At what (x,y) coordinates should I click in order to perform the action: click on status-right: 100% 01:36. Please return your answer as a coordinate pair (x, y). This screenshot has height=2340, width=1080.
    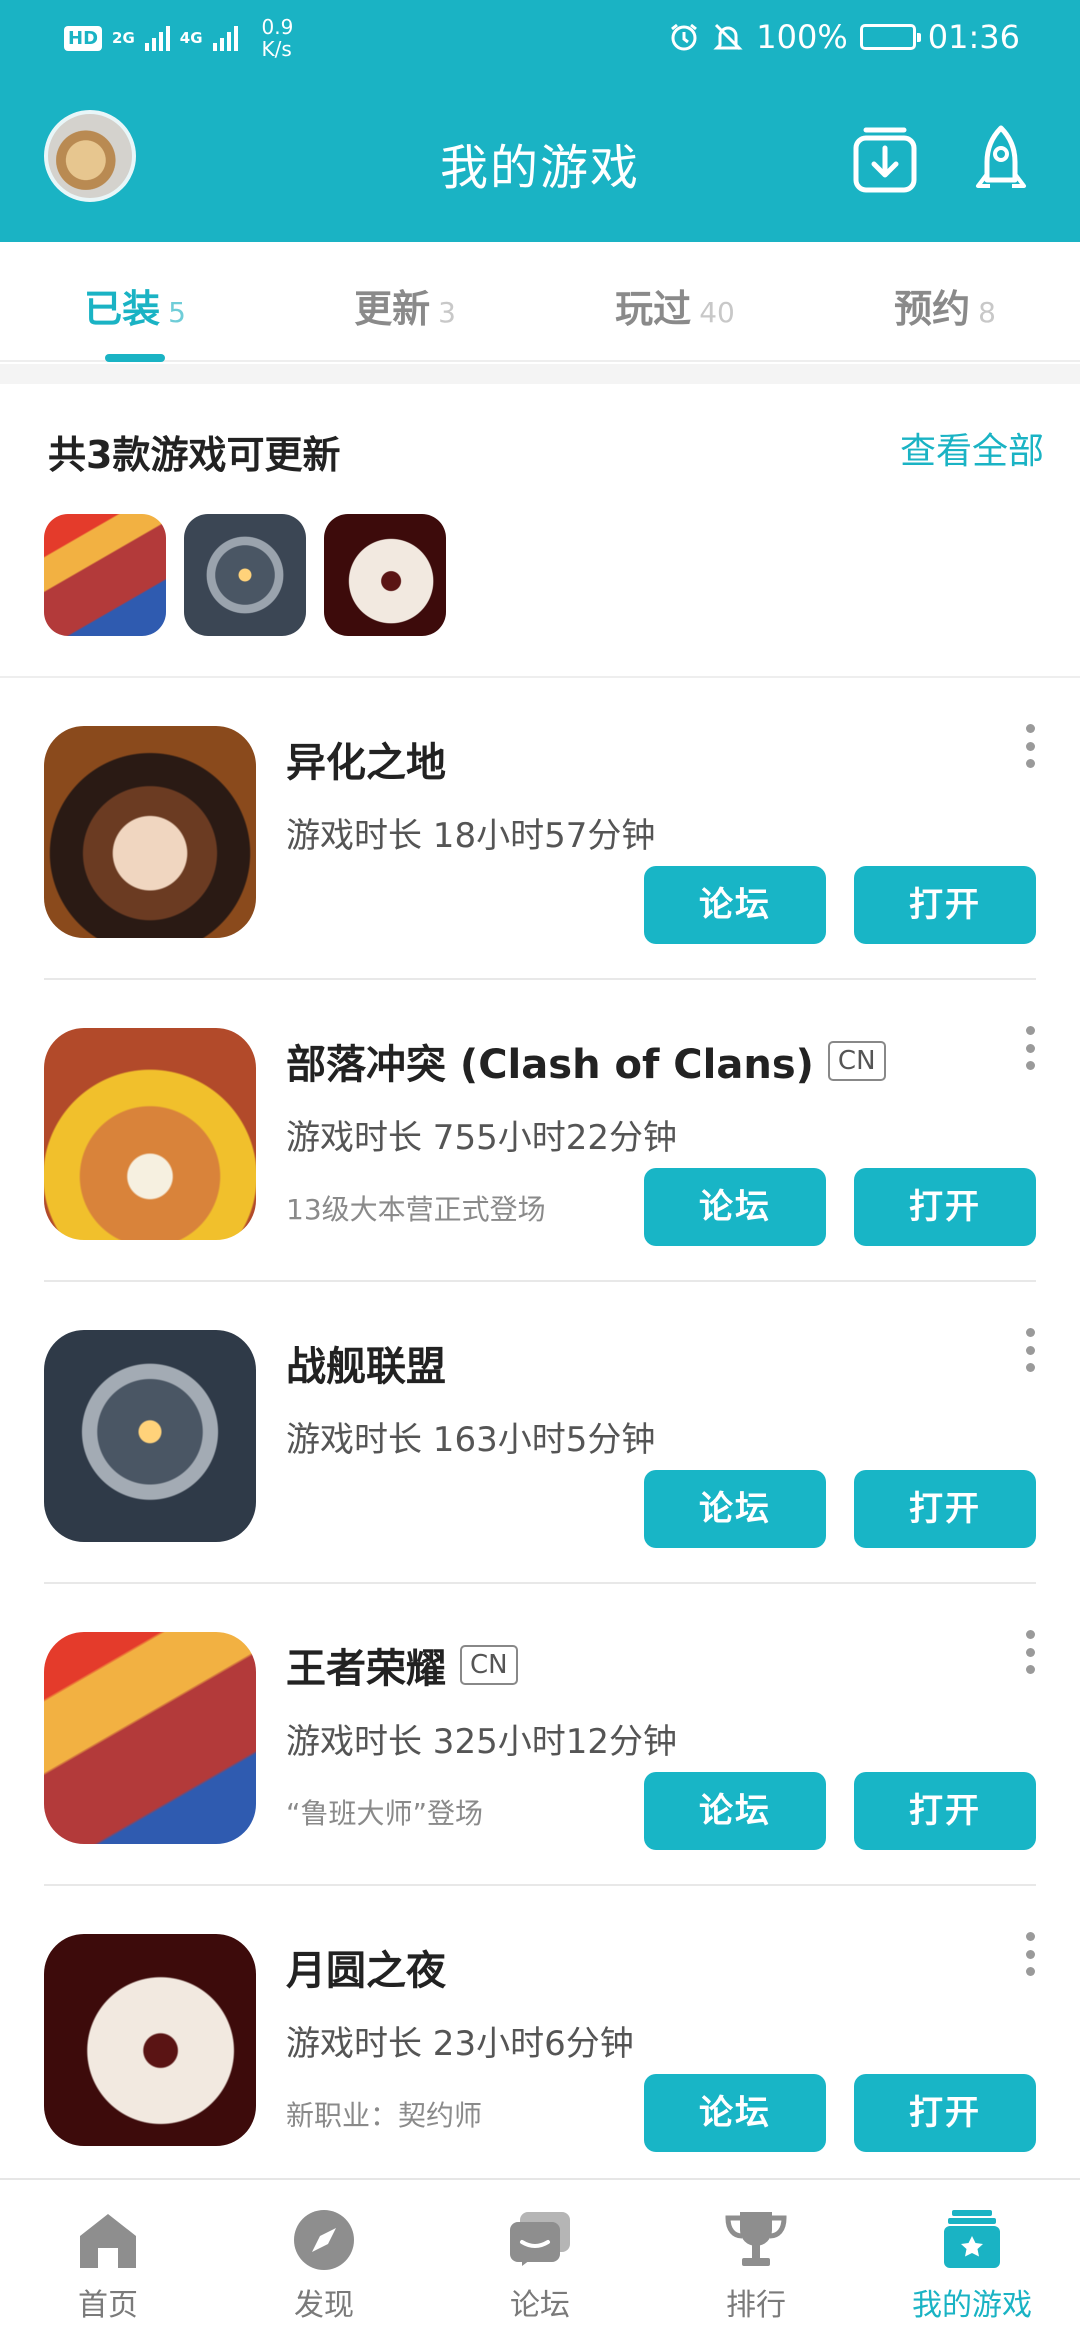
    Looking at the image, I should click on (844, 37).